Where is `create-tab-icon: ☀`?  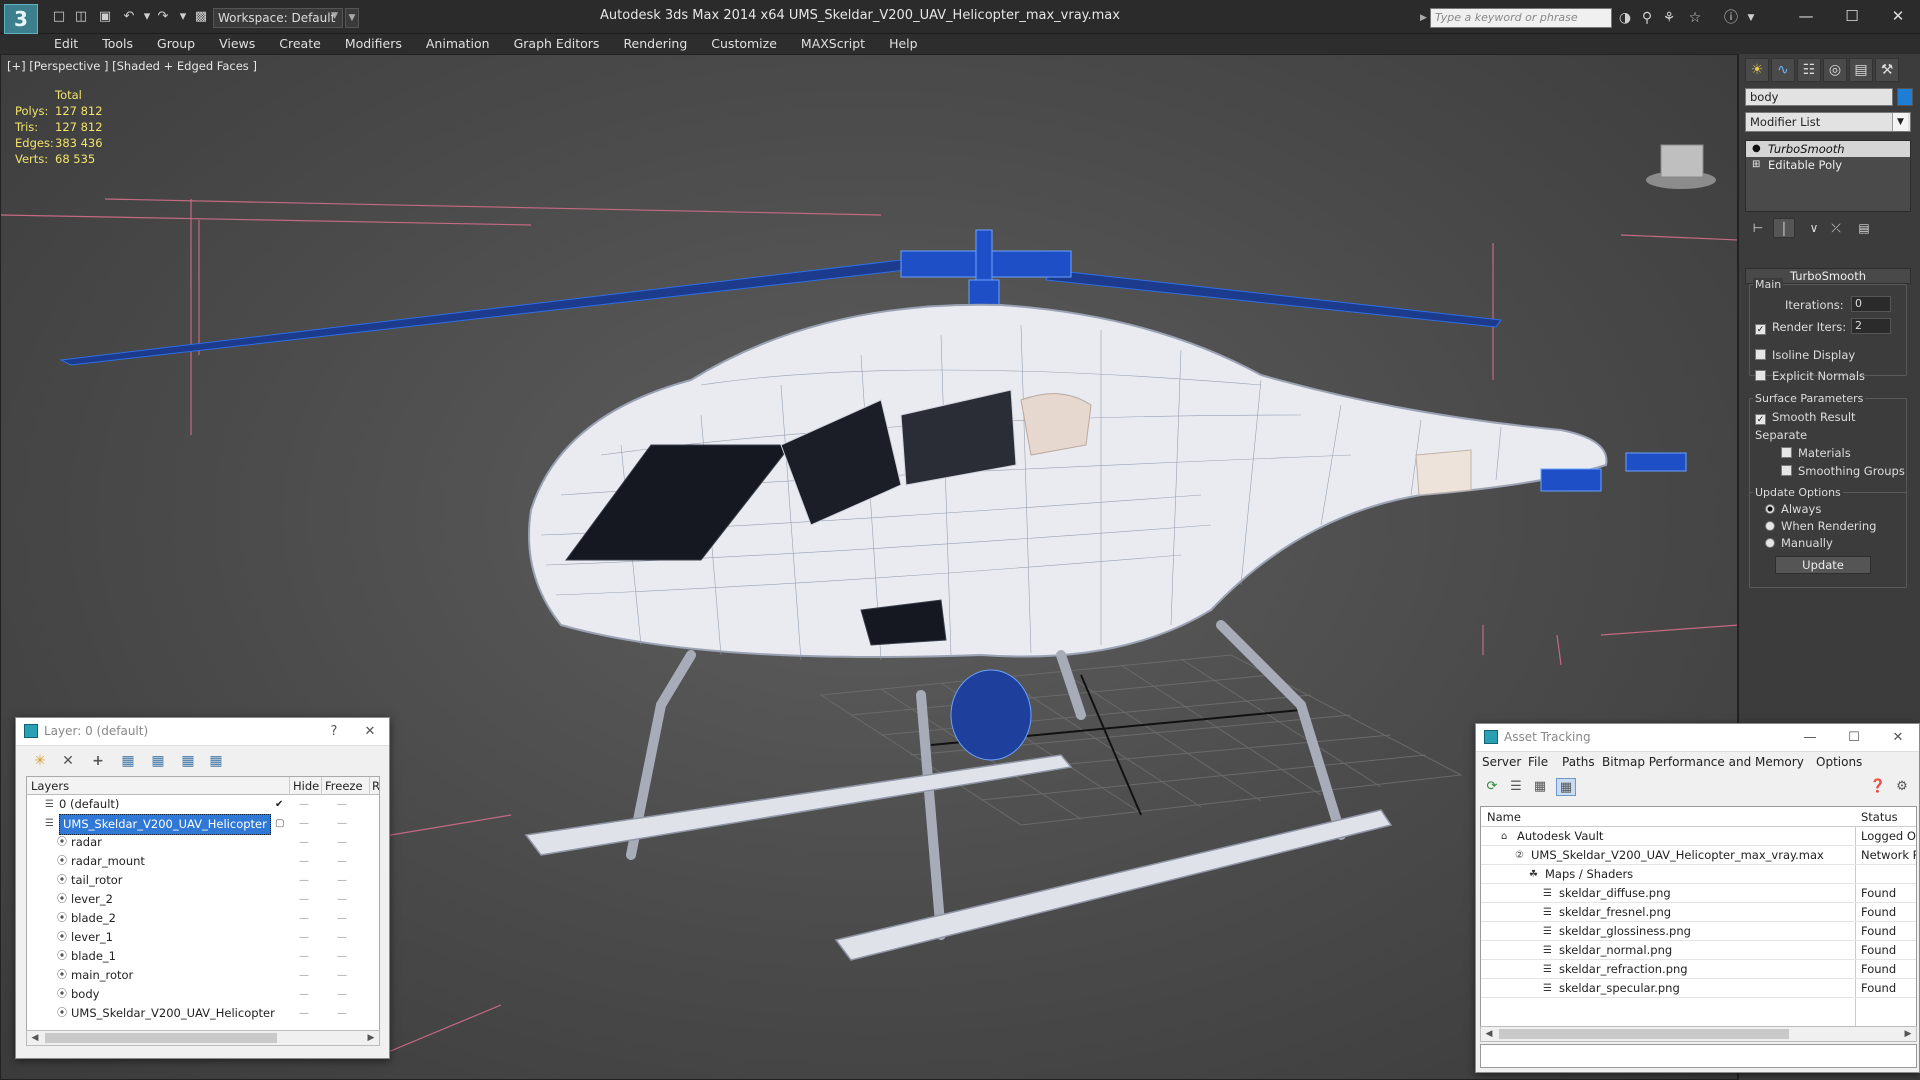 create-tab-icon: ☀ is located at coordinates (1757, 70).